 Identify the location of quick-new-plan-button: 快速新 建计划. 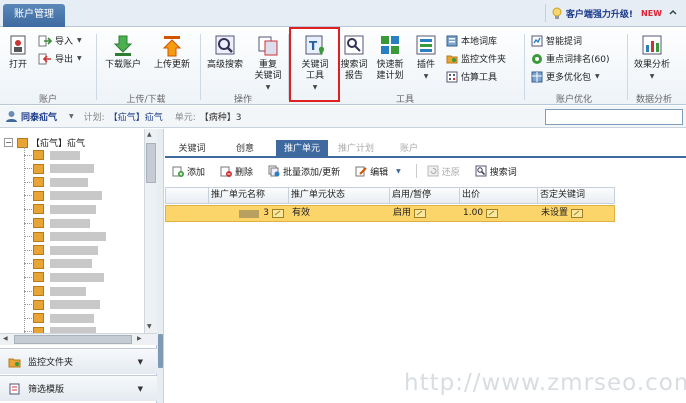
(390, 58).